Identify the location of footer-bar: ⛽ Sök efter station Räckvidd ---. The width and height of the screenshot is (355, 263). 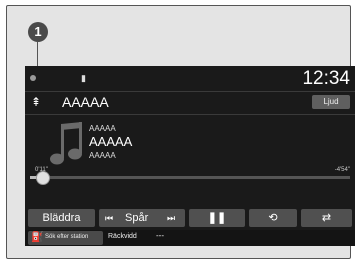
(190, 238).